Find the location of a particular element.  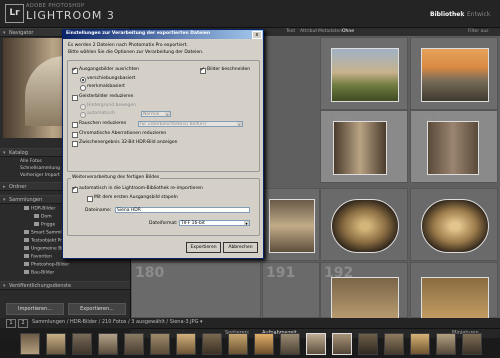

filter-tab-attribute: Attribut is located at coordinates (308, 31).